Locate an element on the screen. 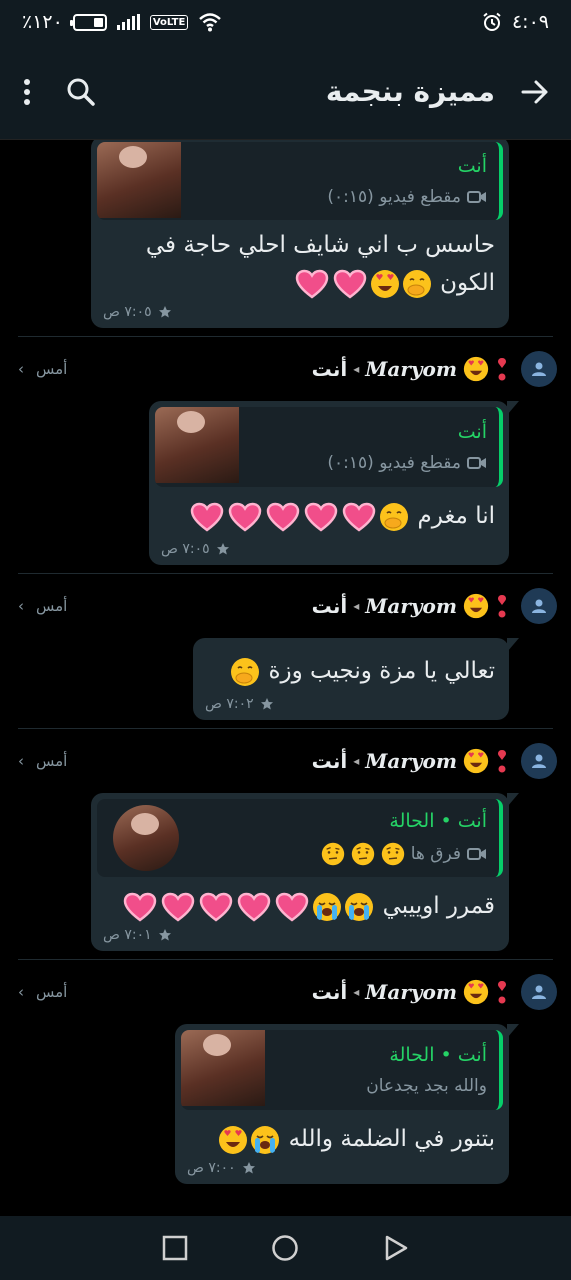  system-nav-bar is located at coordinates (285, 1248).